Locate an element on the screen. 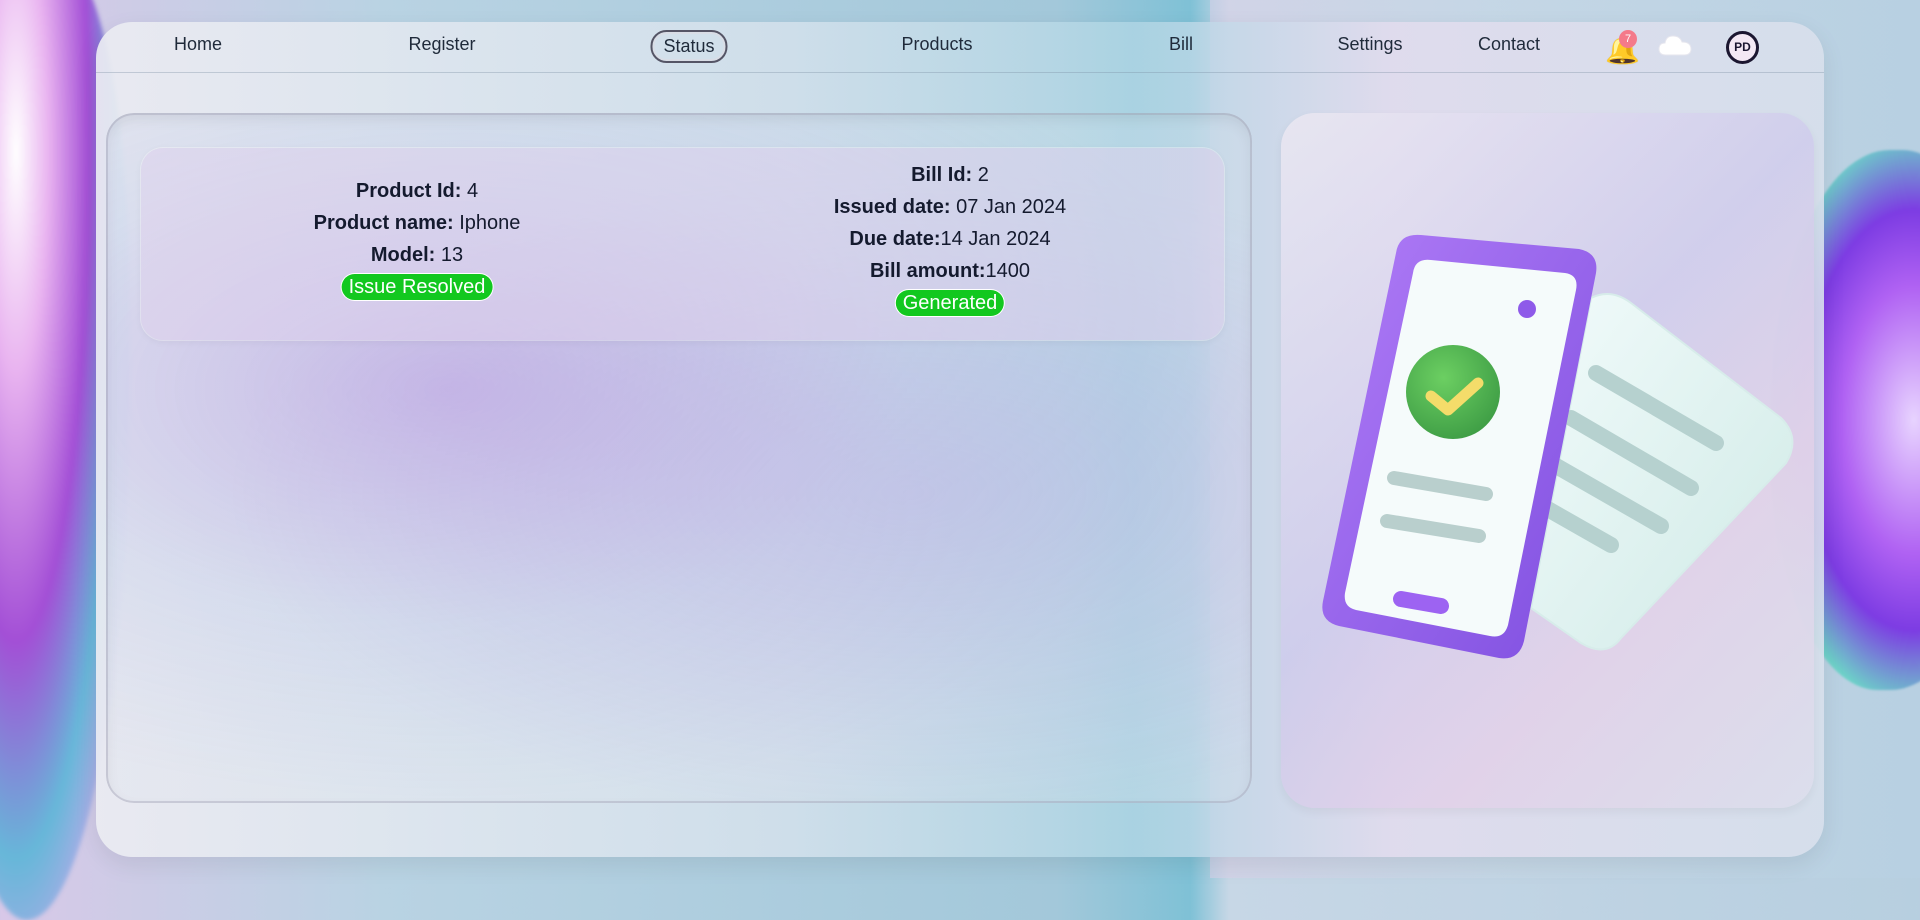 The height and width of the screenshot is (920, 1920). nav-products: Products is located at coordinates (936, 44).